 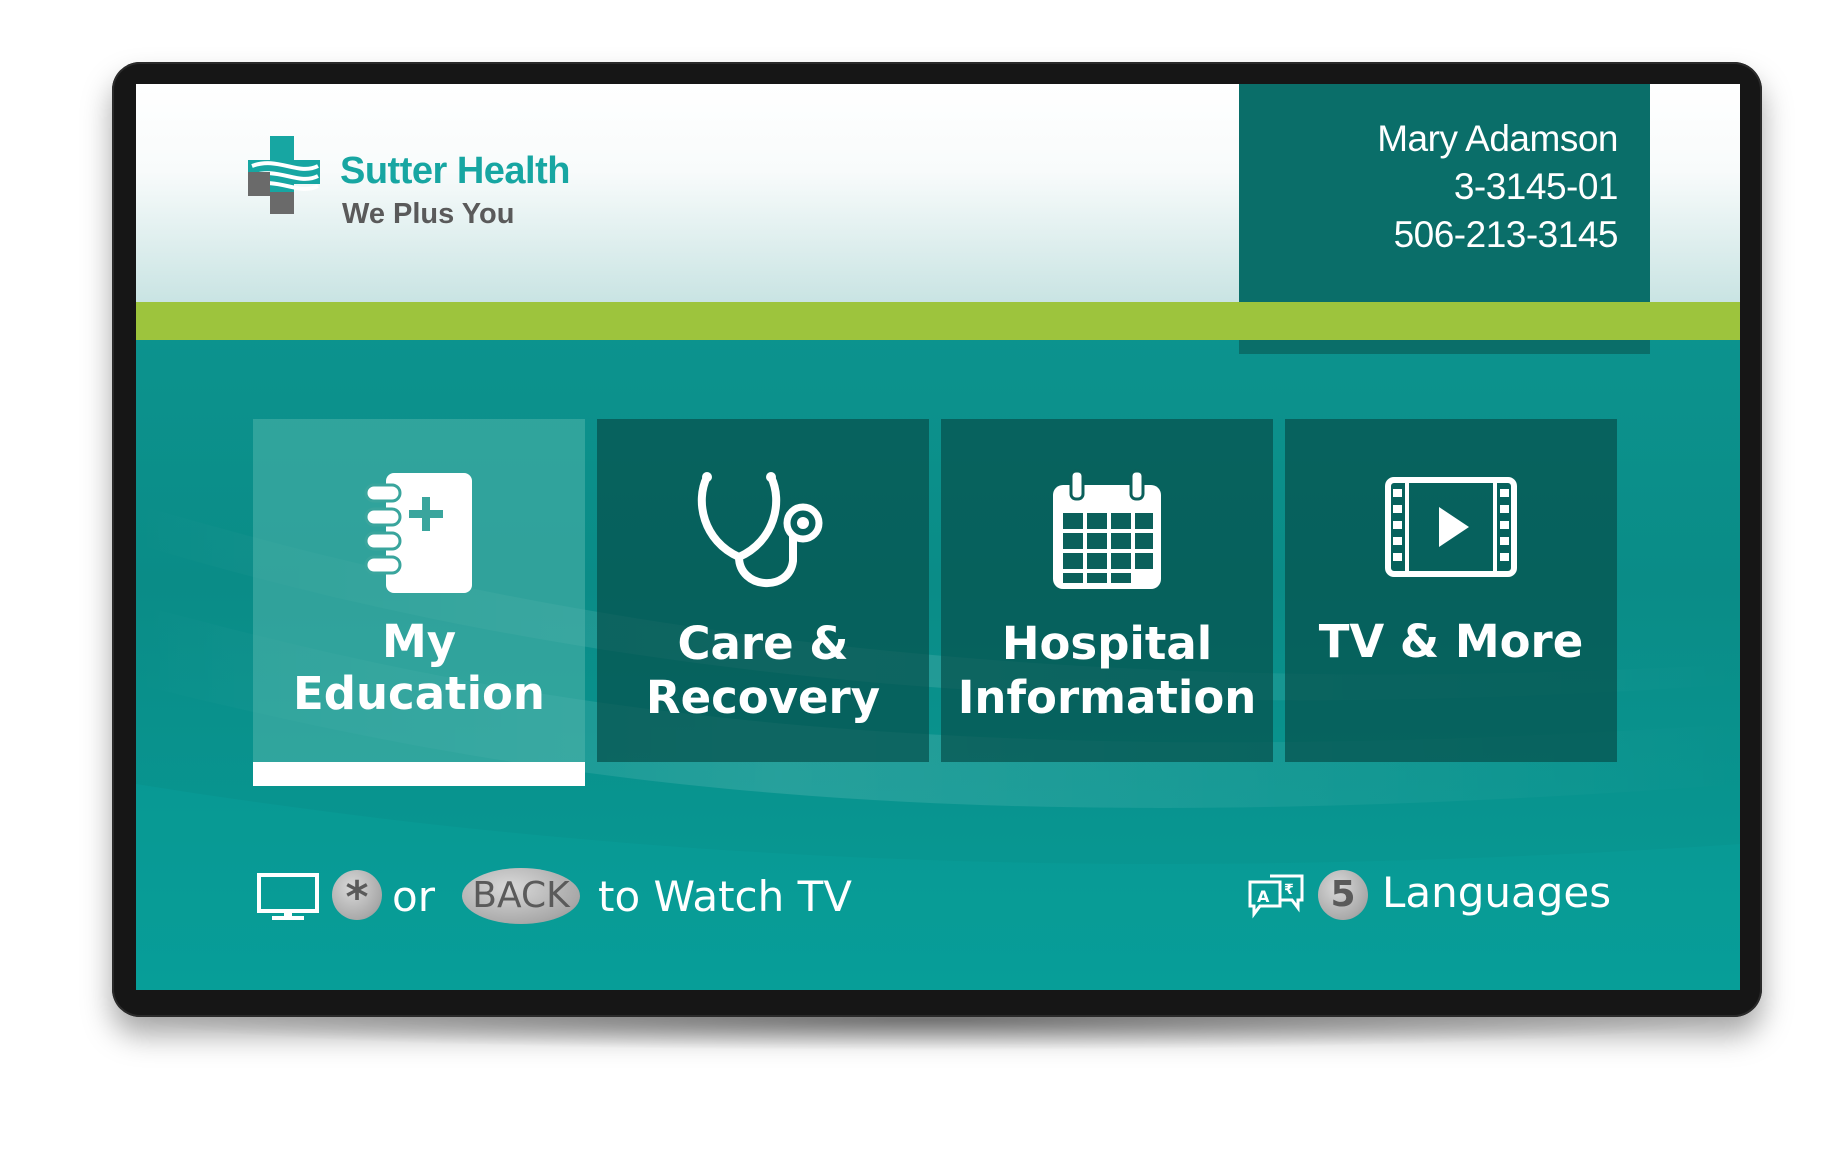 I want to click on brand-tagline: We Plus You, so click(x=428, y=214).